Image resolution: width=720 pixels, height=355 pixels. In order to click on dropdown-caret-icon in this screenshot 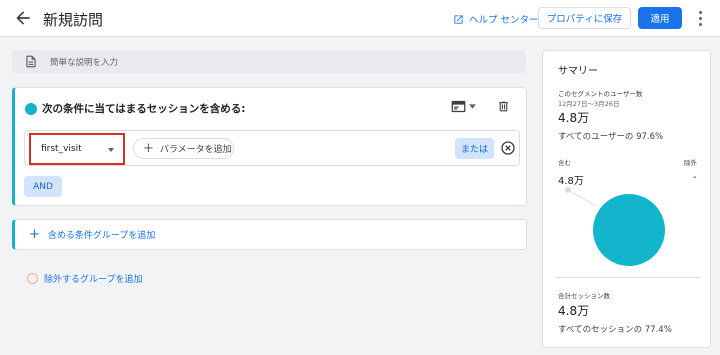, I will do `click(111, 150)`.